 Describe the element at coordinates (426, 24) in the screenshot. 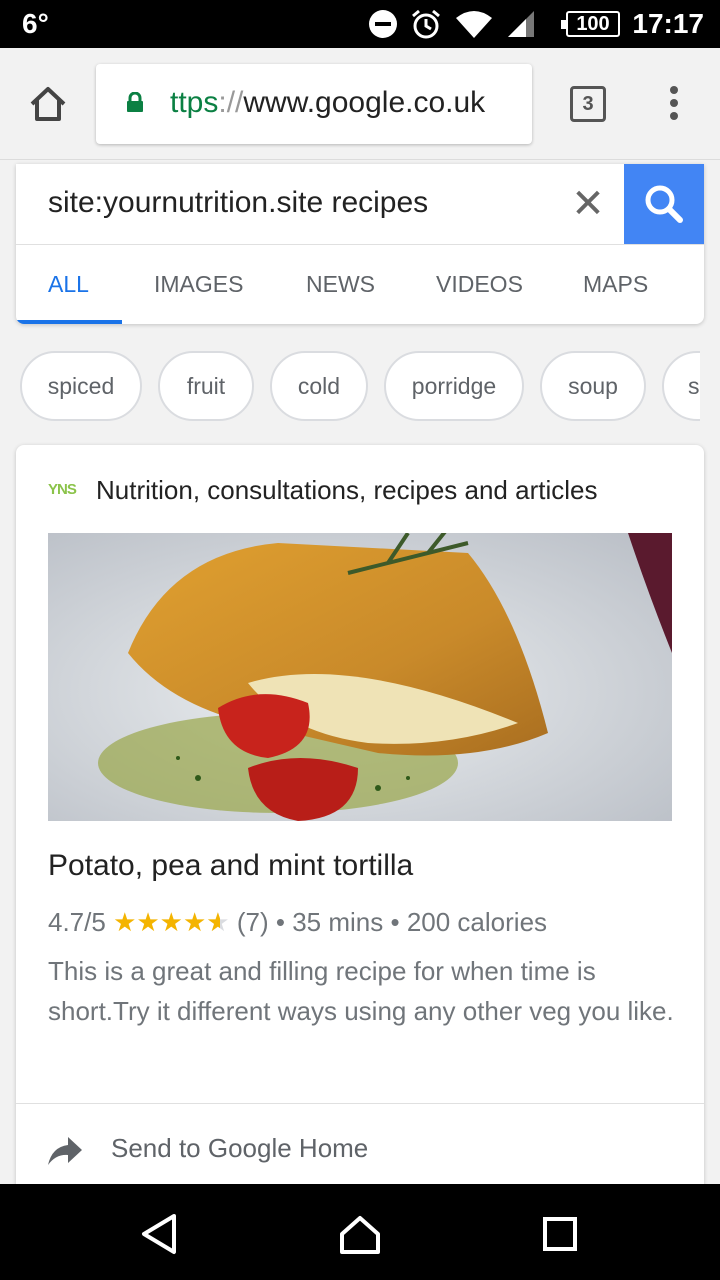

I see `alarm-icon` at that location.